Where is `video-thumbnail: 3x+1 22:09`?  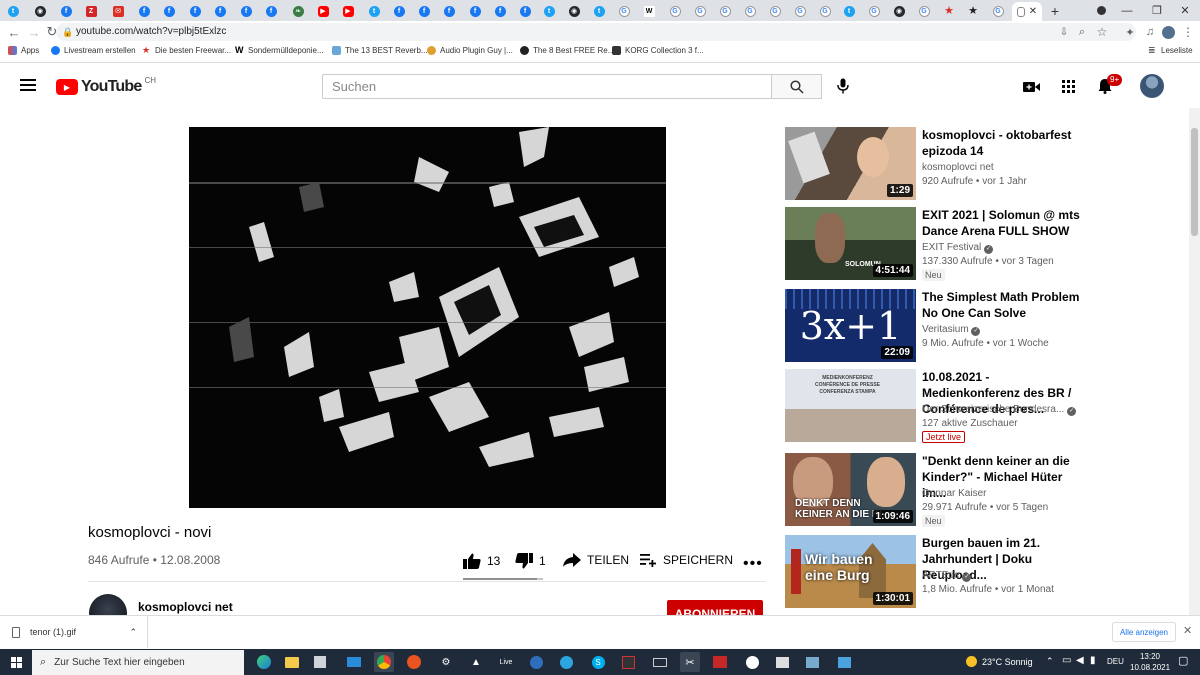 video-thumbnail: 3x+1 22:09 is located at coordinates (850, 325).